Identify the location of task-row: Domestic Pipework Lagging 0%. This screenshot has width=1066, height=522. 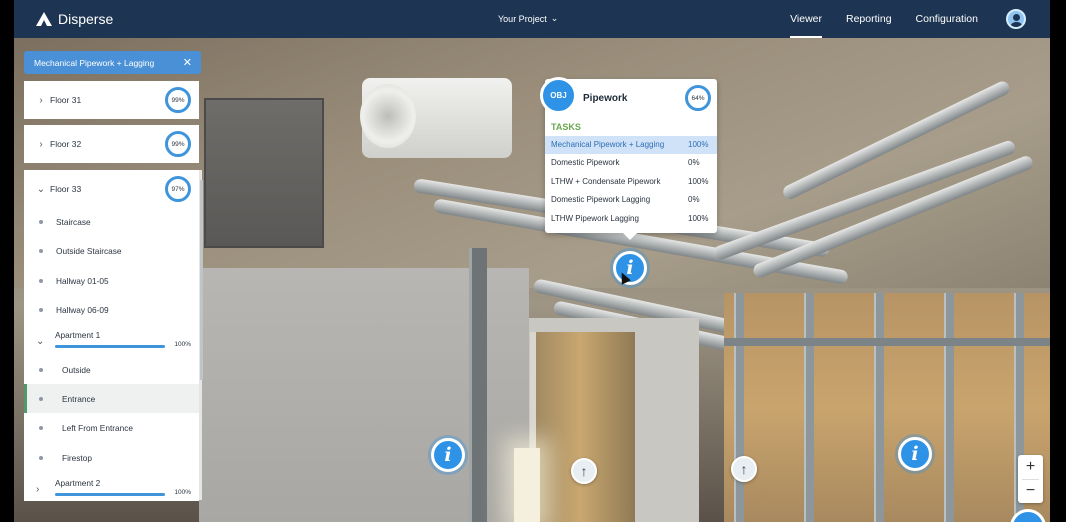
(631, 200).